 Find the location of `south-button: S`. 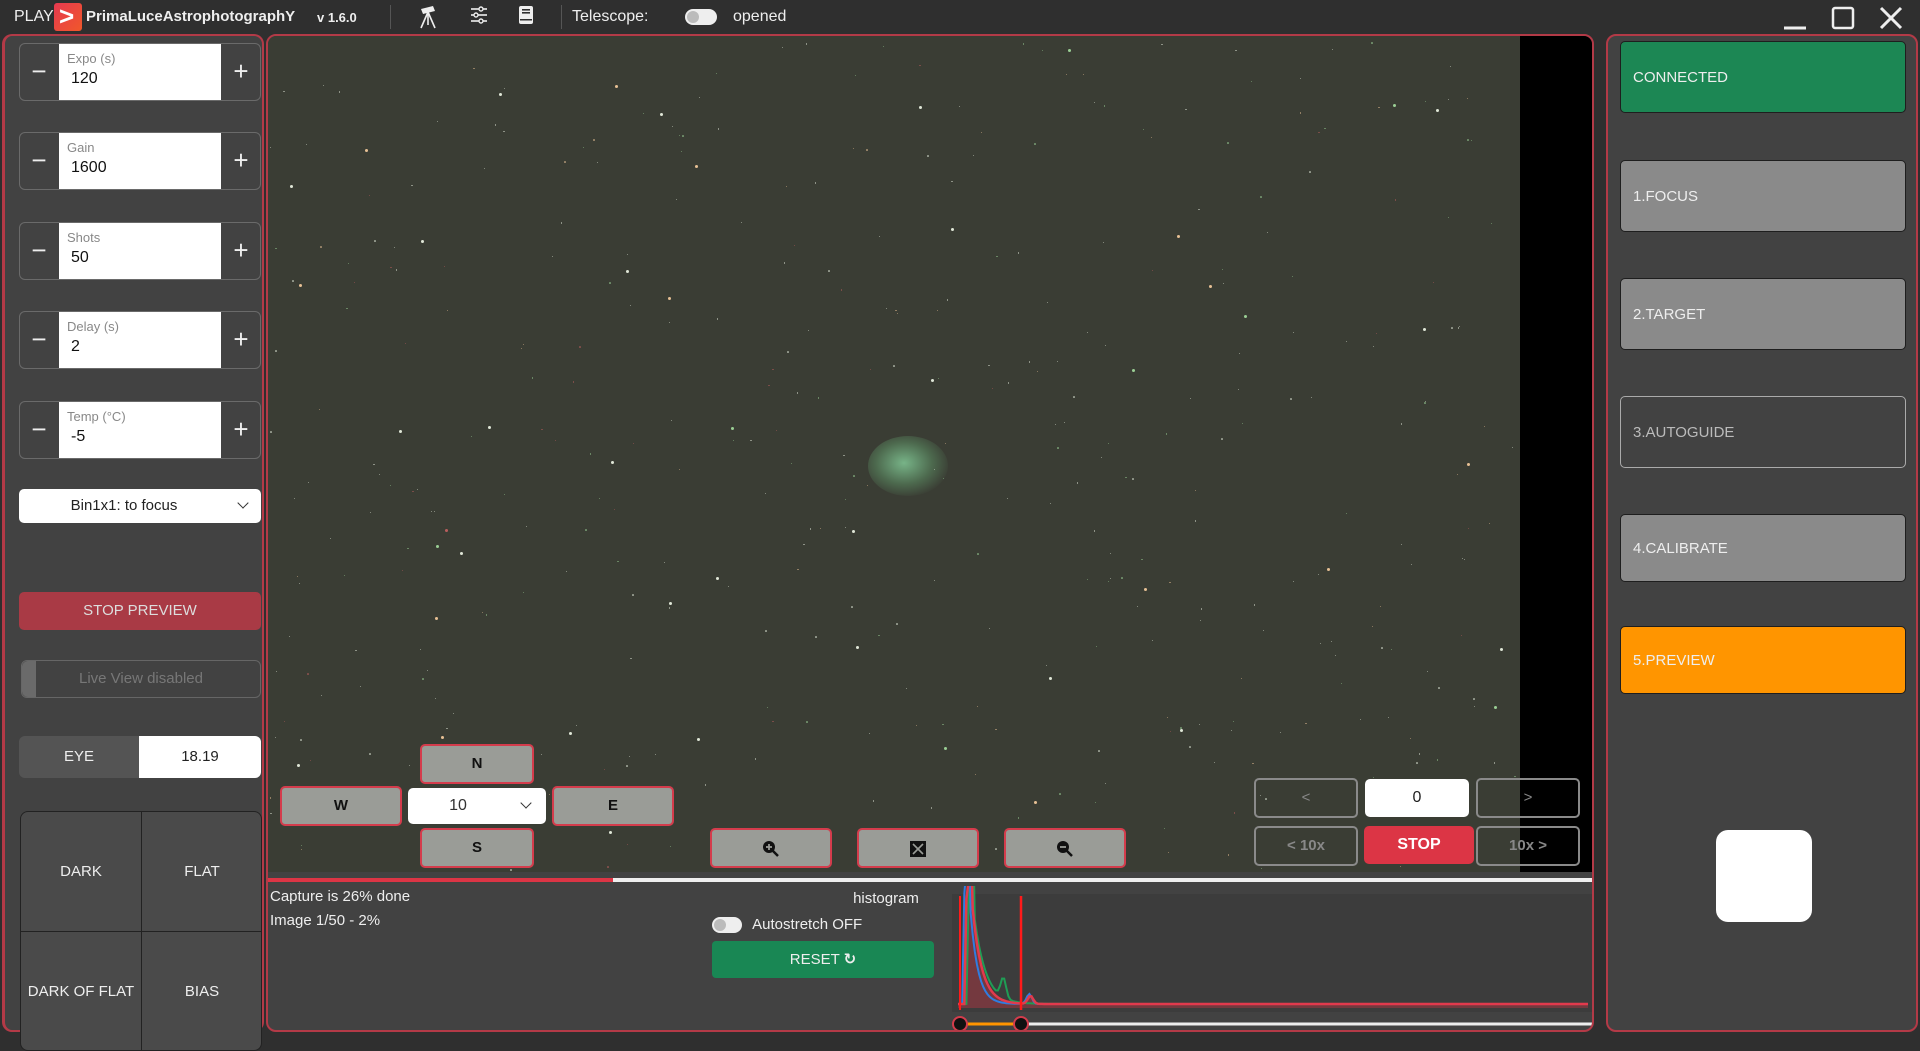

south-button: S is located at coordinates (477, 848).